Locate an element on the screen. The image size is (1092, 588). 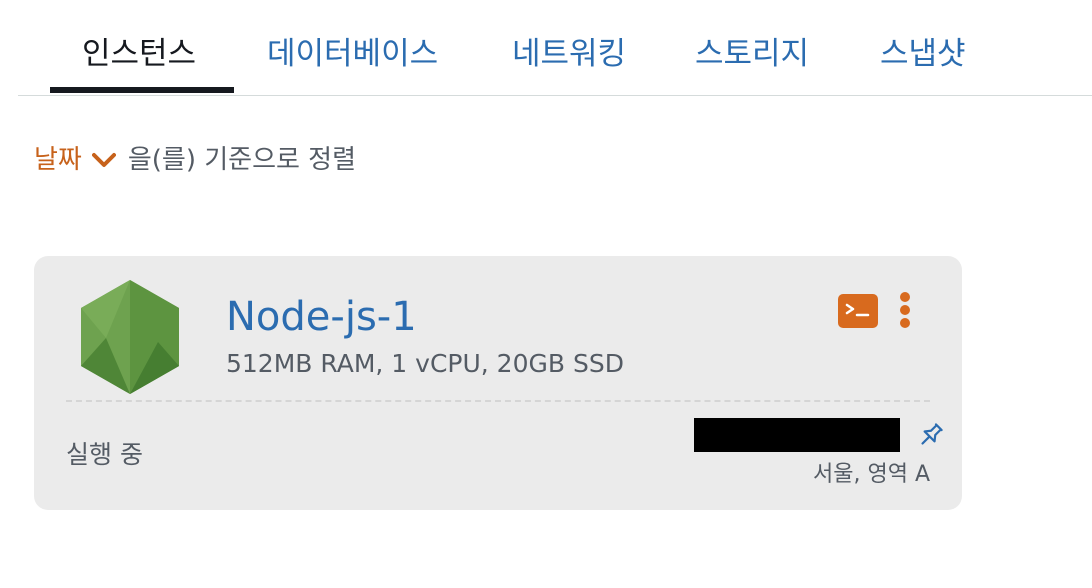
sort-field-label: 날짜 is located at coordinates (58, 160).